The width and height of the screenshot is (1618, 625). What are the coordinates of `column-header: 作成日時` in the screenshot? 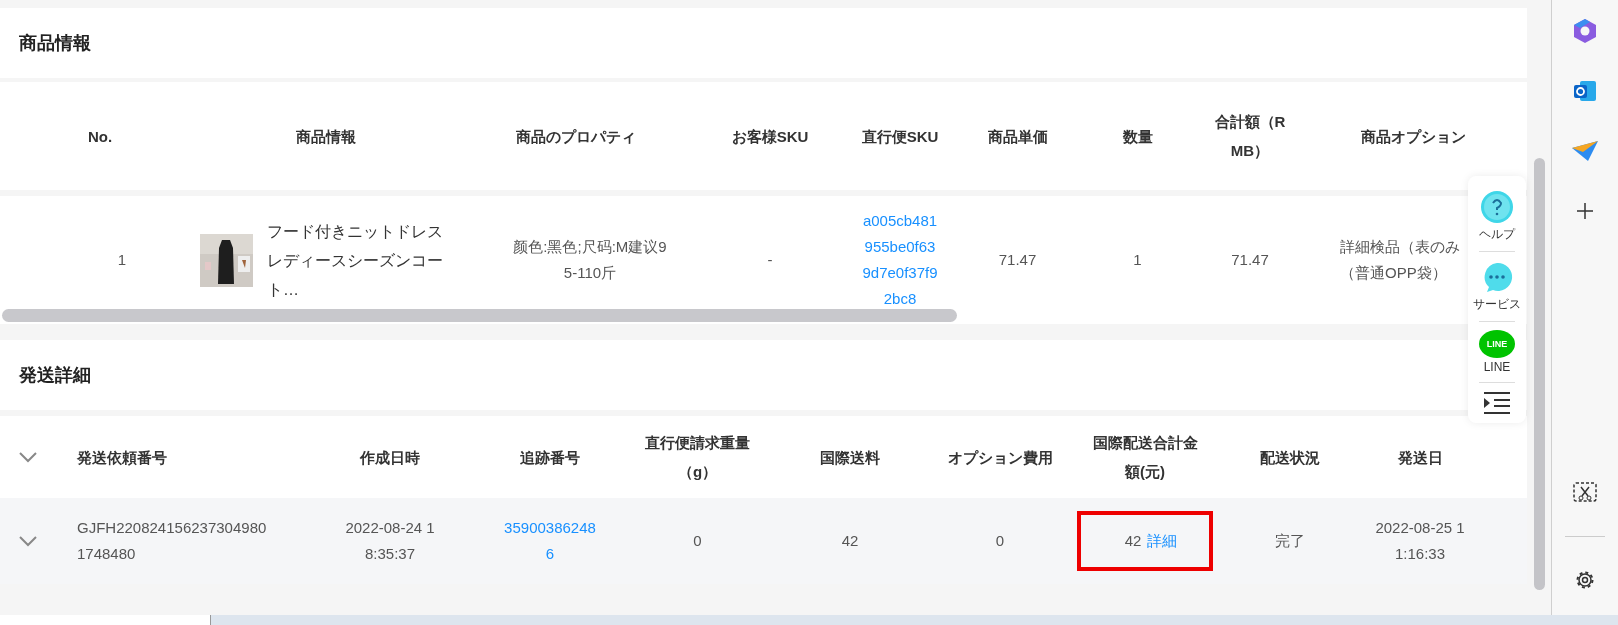 It's located at (390, 457).